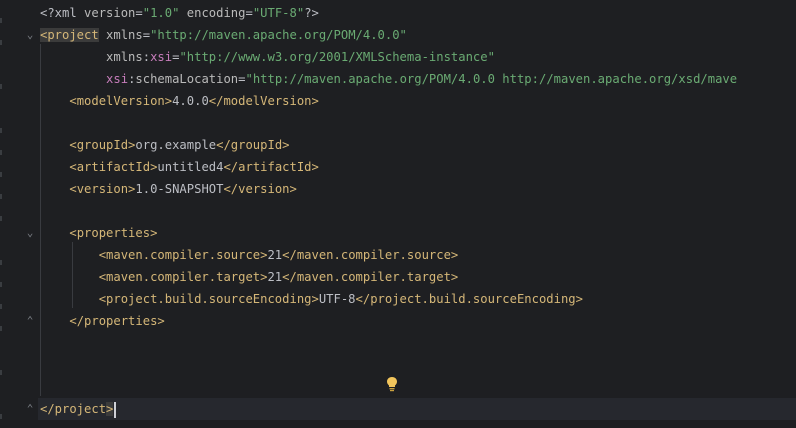 This screenshot has height=428, width=796. Describe the element at coordinates (179, 189) in the screenshot. I see `code-token: 1.0-SNAPSHOT` at that location.